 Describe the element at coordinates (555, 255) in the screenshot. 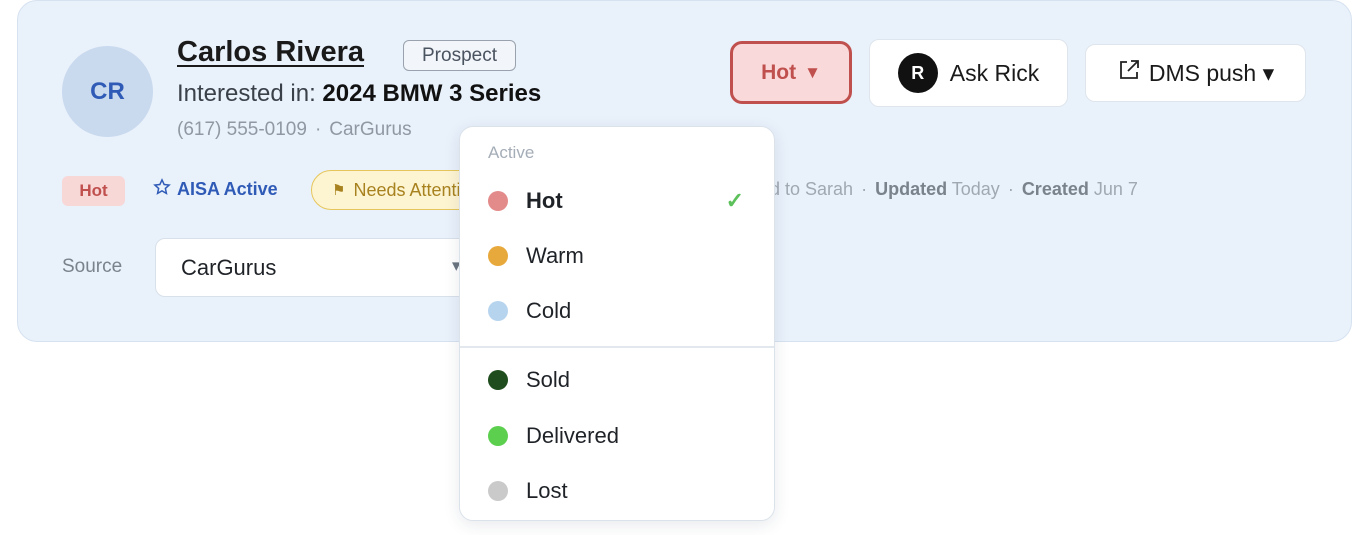

I see `dropdown-item-label: Warm` at that location.